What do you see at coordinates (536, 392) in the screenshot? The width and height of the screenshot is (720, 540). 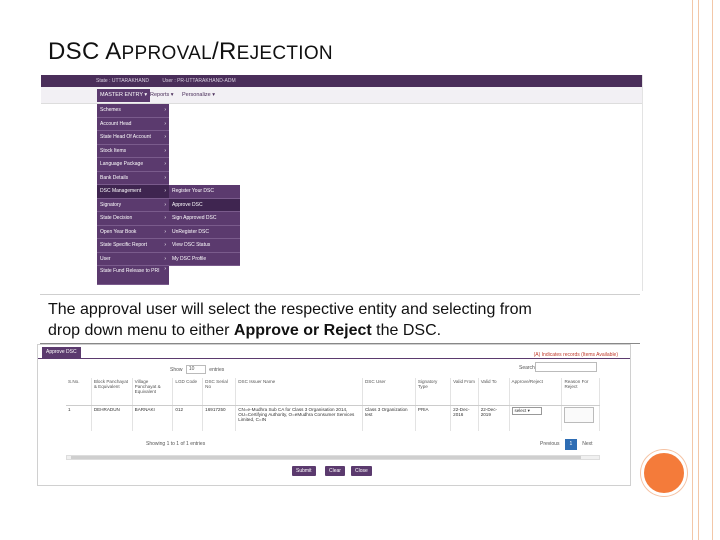 I see `column-header: Approve/Reject` at bounding box center [536, 392].